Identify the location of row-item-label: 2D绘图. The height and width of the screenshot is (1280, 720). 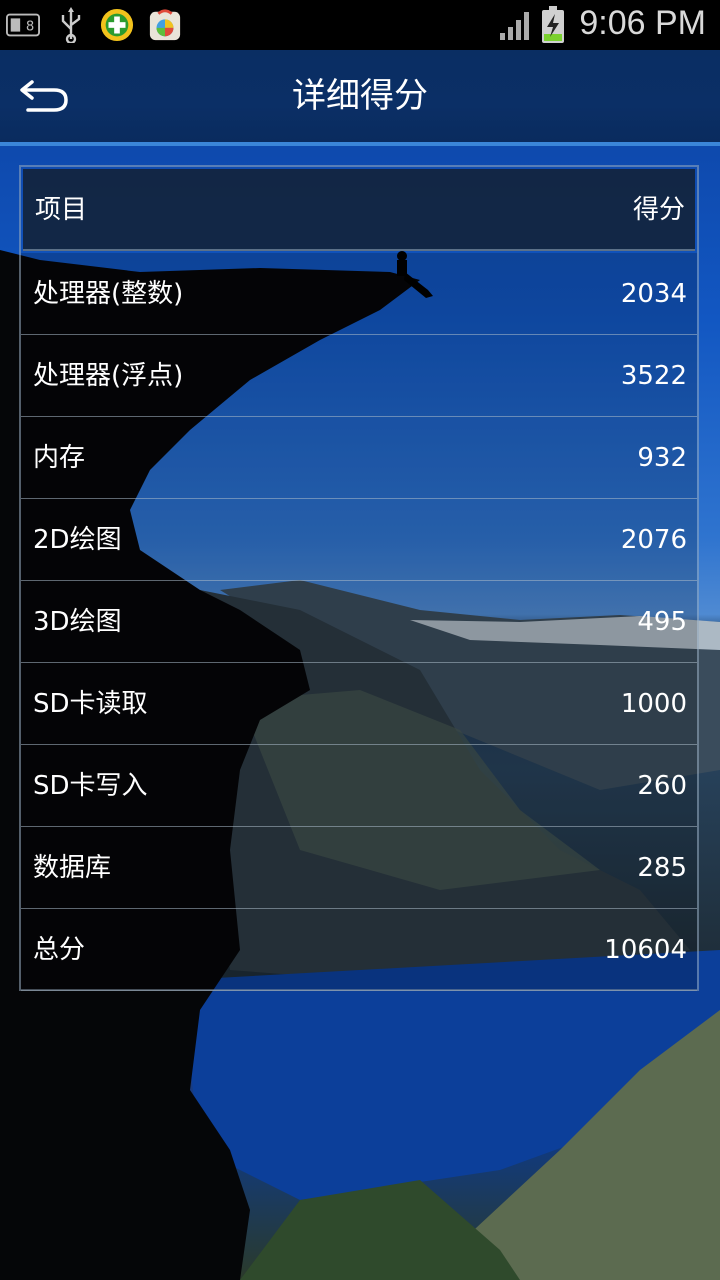
(77, 540).